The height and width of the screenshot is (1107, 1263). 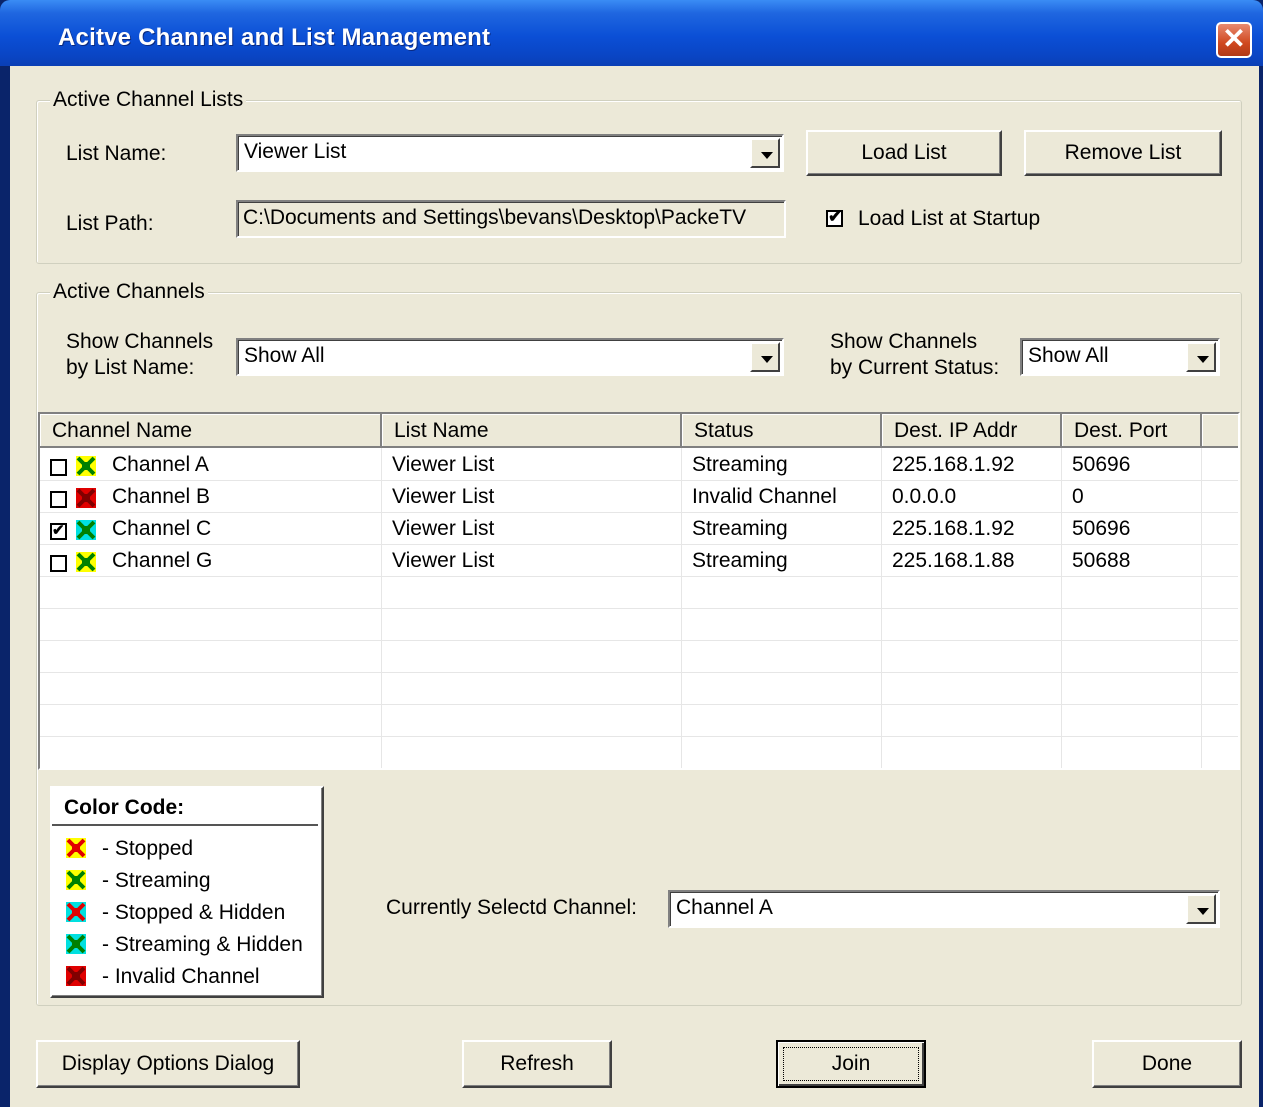 What do you see at coordinates (162, 528) in the screenshot?
I see `channel-name-cell: Channel C` at bounding box center [162, 528].